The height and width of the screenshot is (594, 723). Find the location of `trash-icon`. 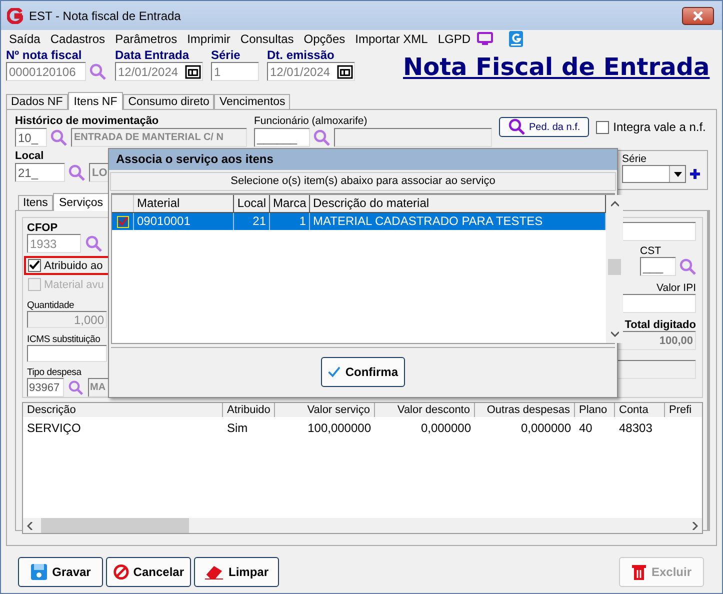

trash-icon is located at coordinates (639, 572).